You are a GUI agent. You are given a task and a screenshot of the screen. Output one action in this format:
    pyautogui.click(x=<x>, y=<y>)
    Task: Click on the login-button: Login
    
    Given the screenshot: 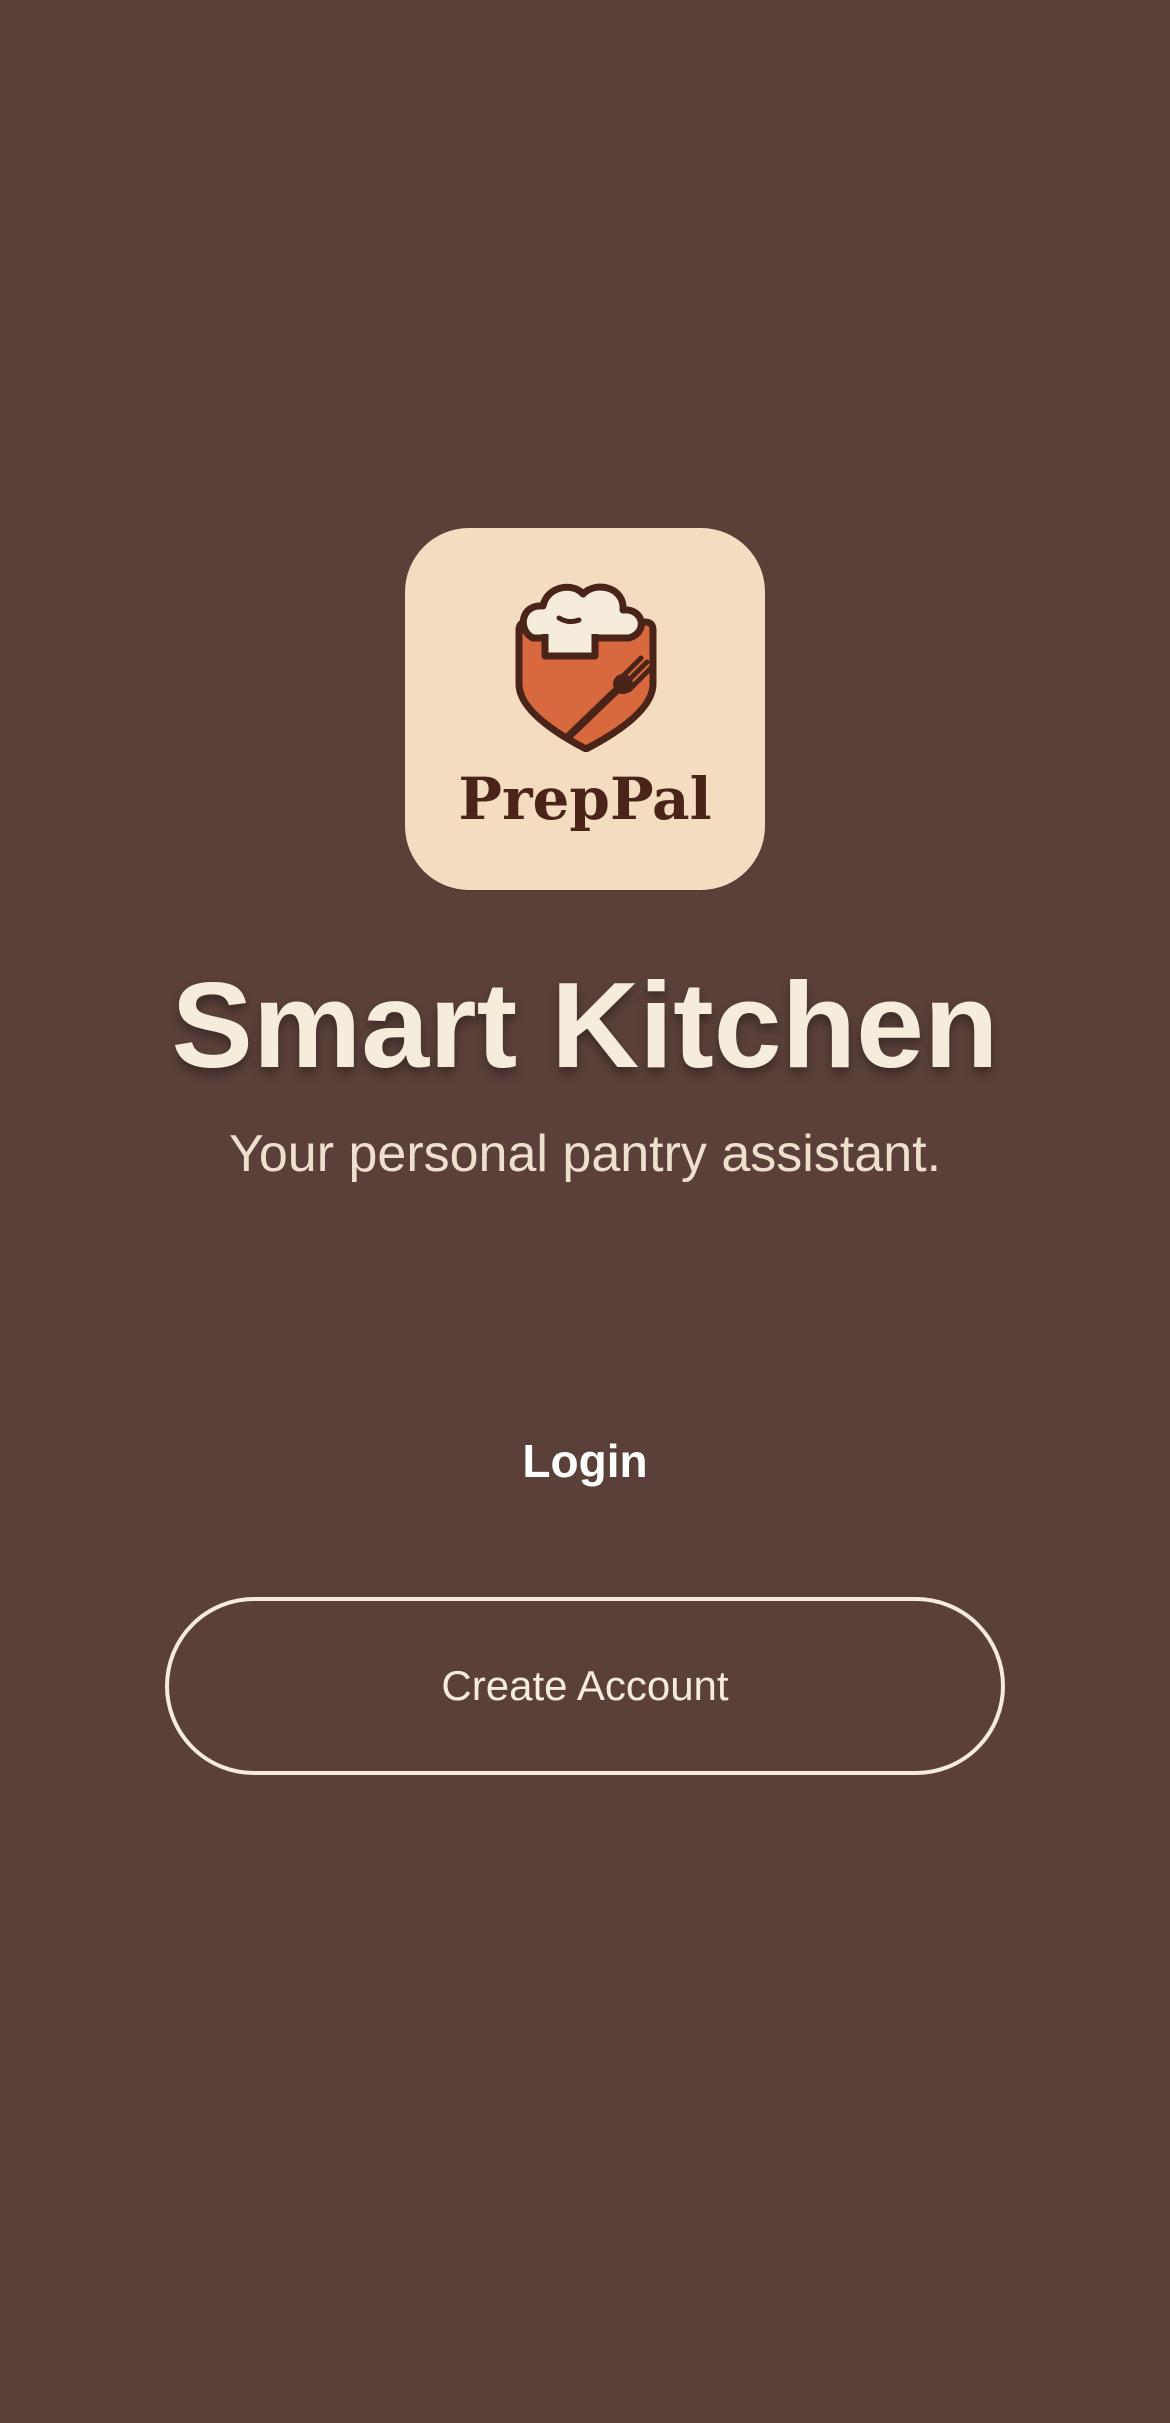 What is the action you would take?
    pyautogui.click(x=585, y=1461)
    